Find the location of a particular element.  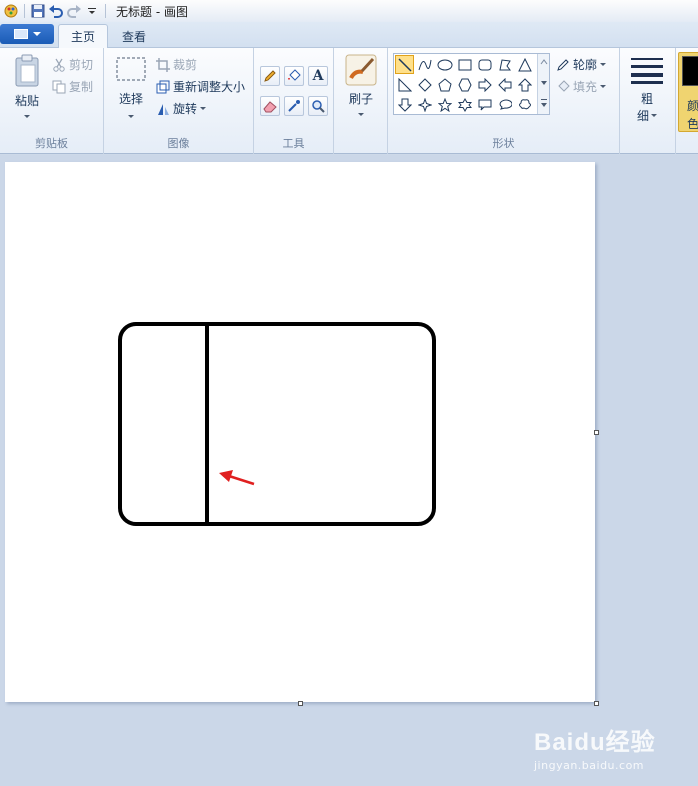

eraser-tool is located at coordinates (270, 106).